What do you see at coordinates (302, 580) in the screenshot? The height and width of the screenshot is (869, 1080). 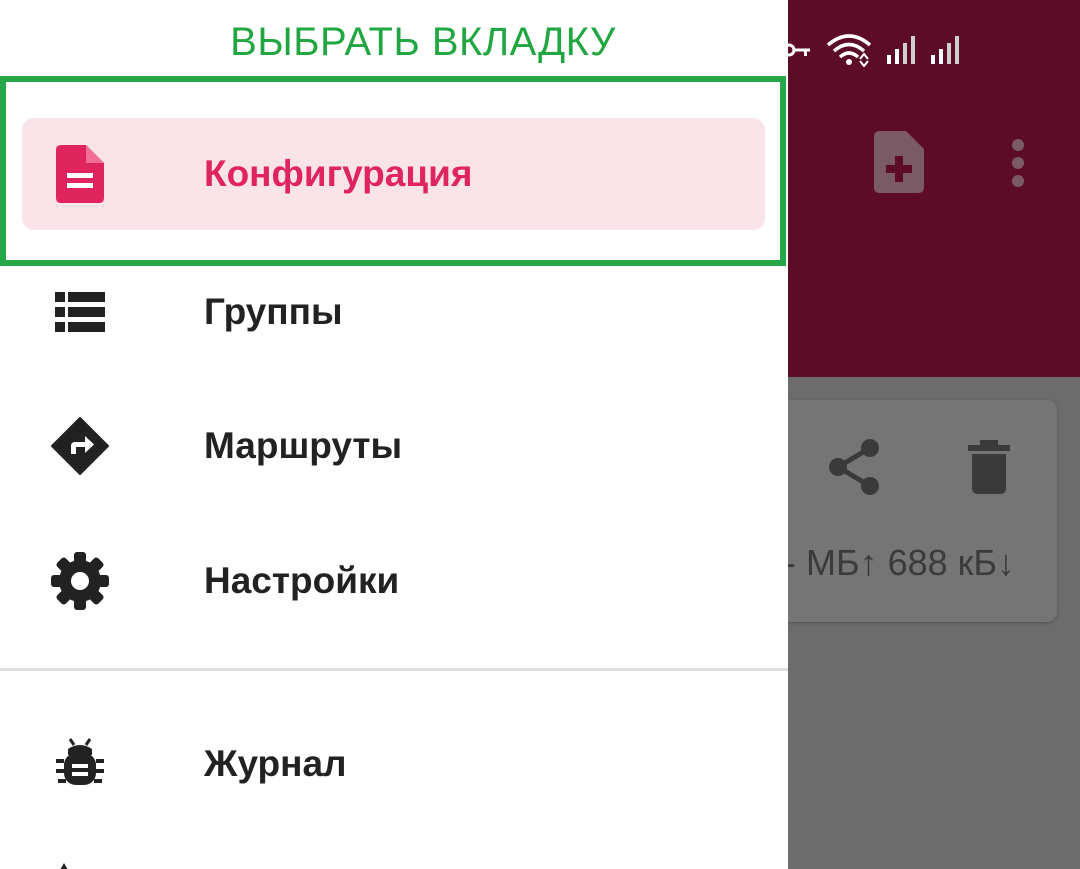 I see `drawer-item-label: Настройки` at bounding box center [302, 580].